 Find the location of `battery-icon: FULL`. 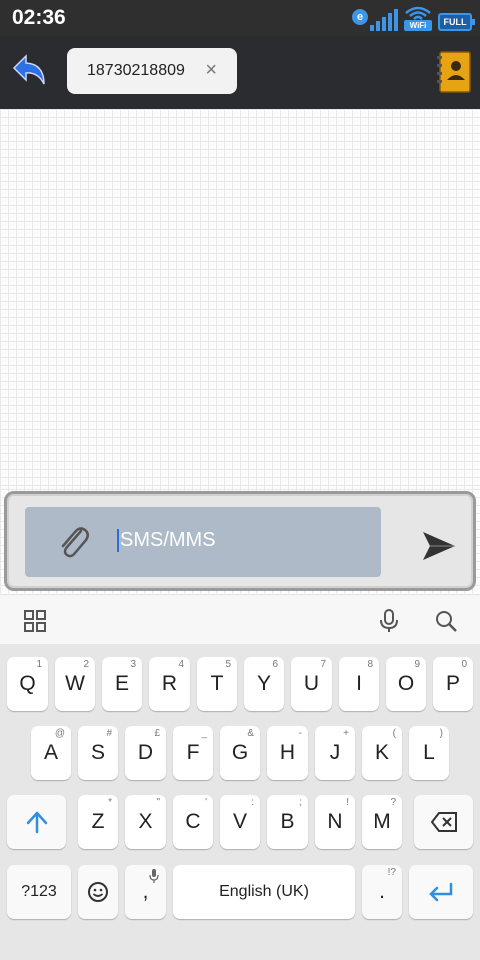

battery-icon: FULL is located at coordinates (456, 22).